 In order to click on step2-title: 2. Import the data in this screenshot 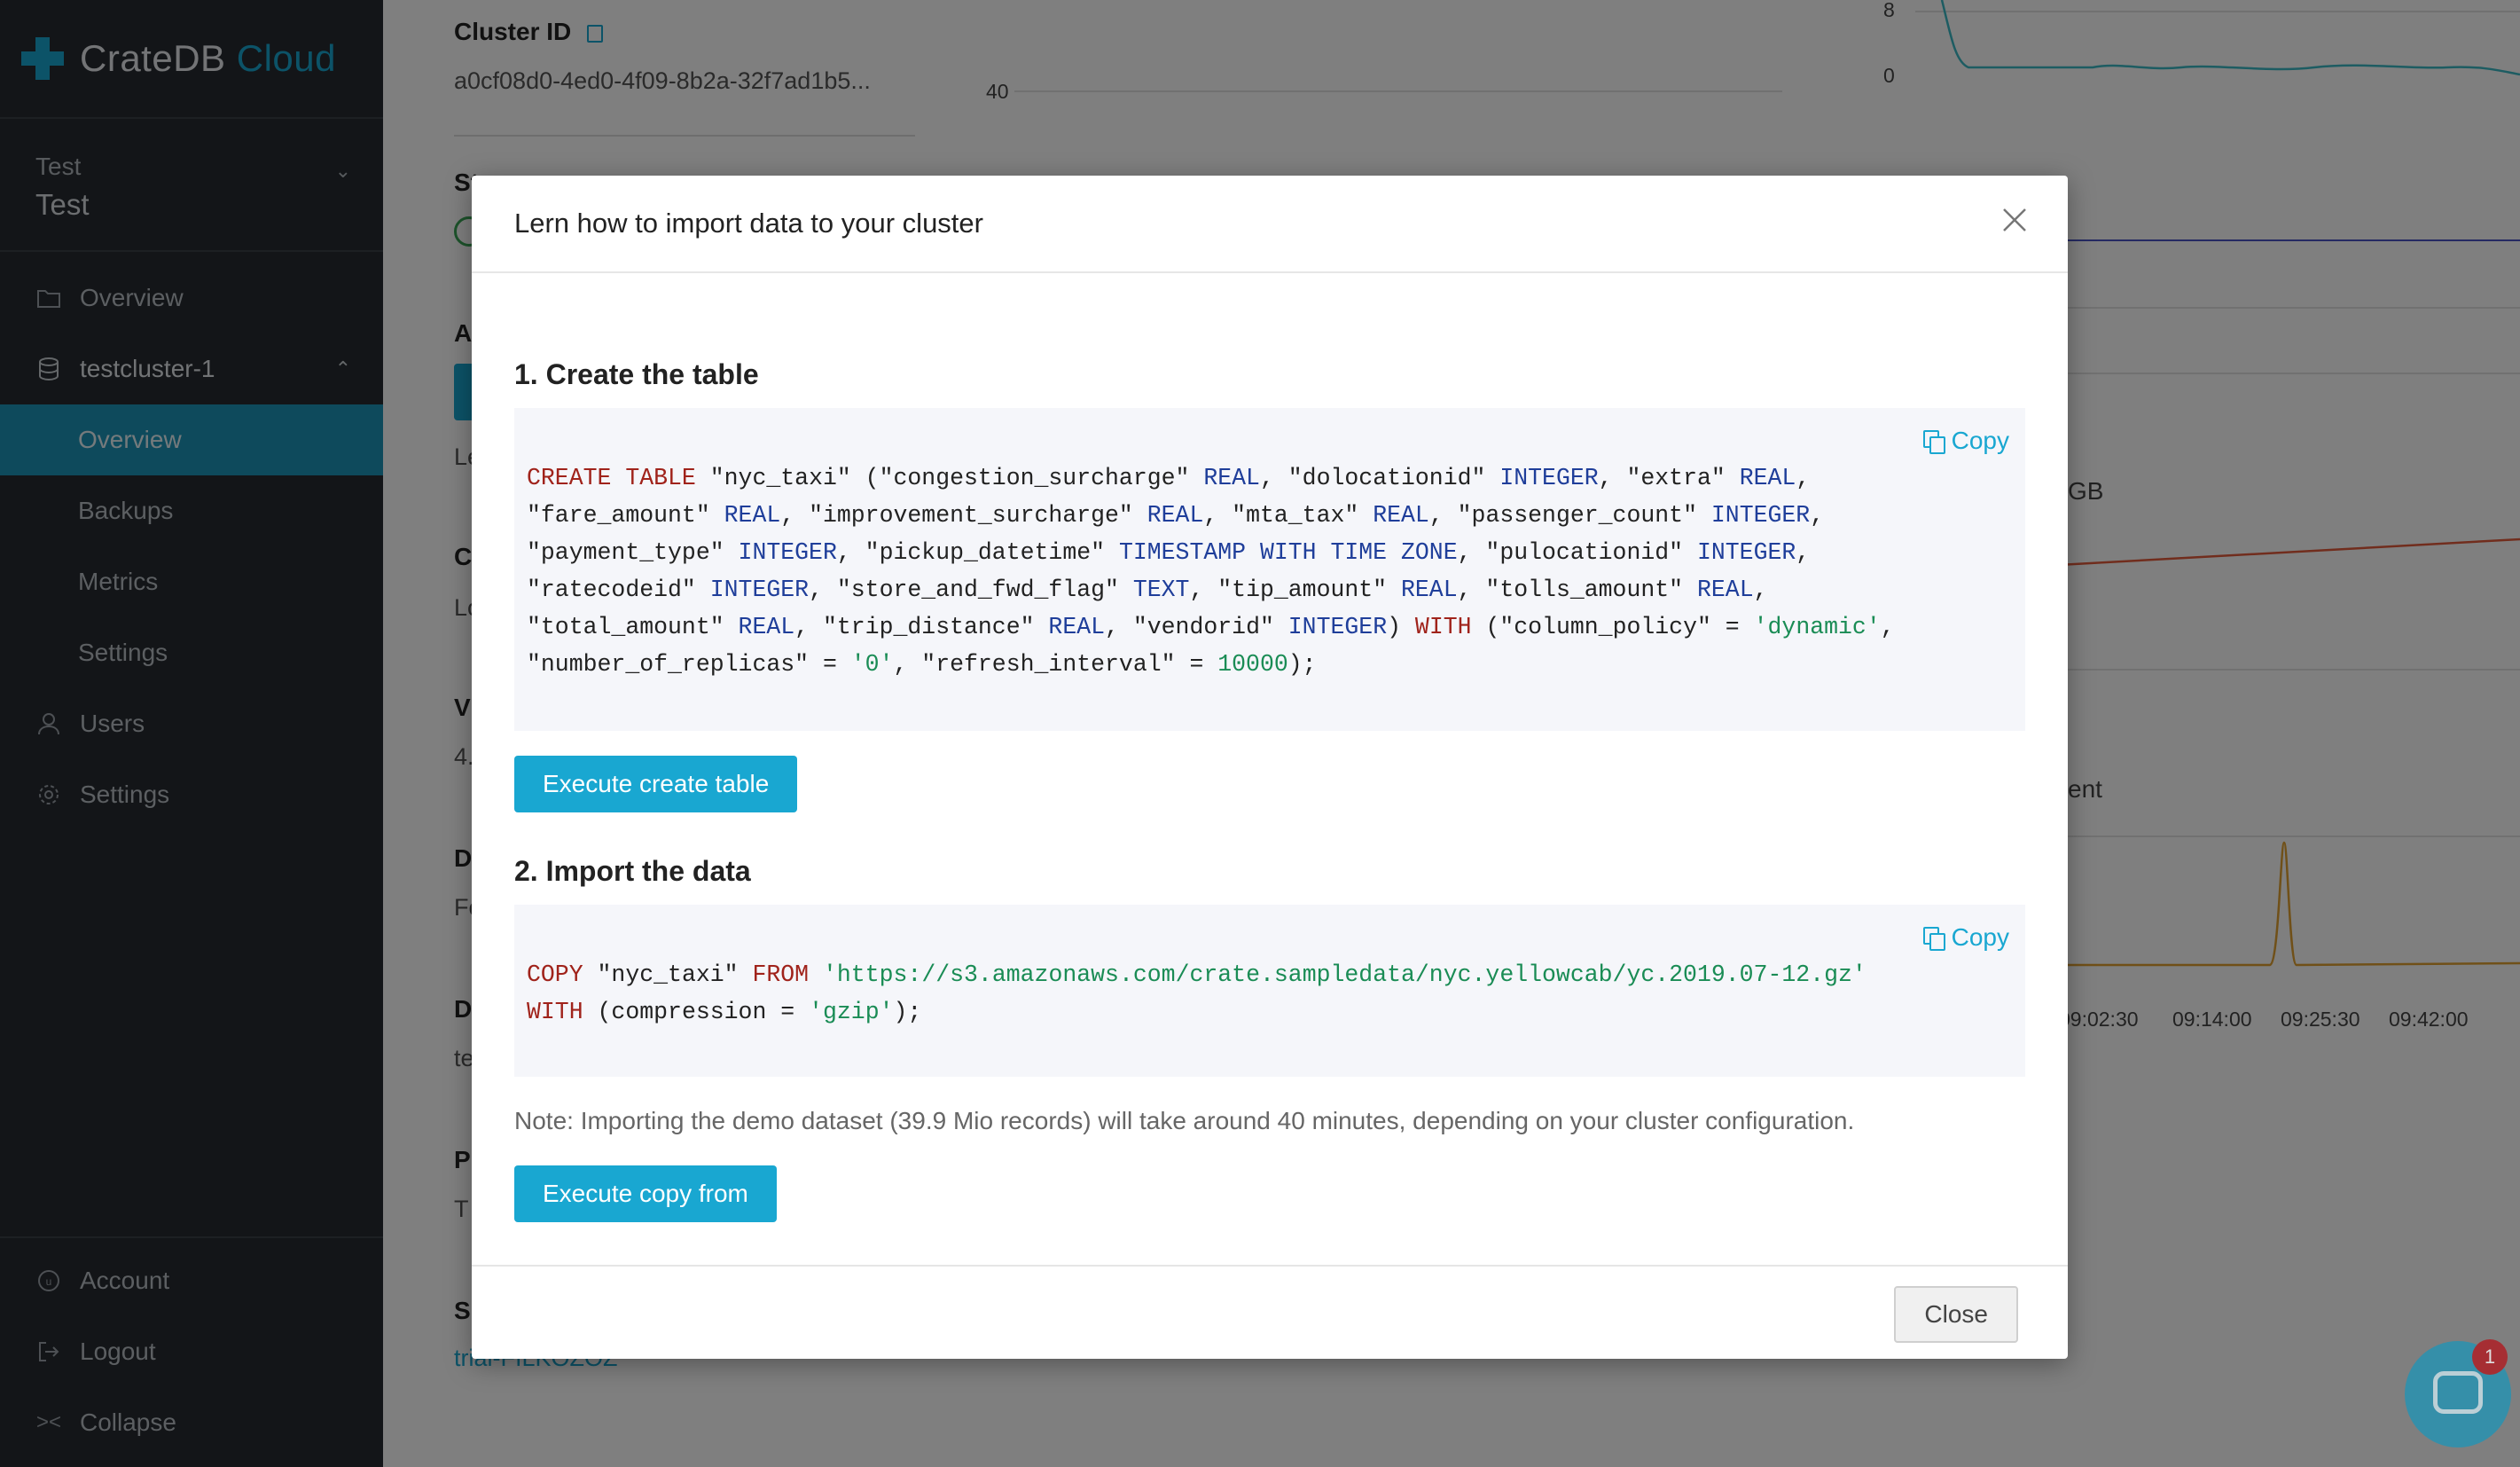, I will do `click(632, 871)`.